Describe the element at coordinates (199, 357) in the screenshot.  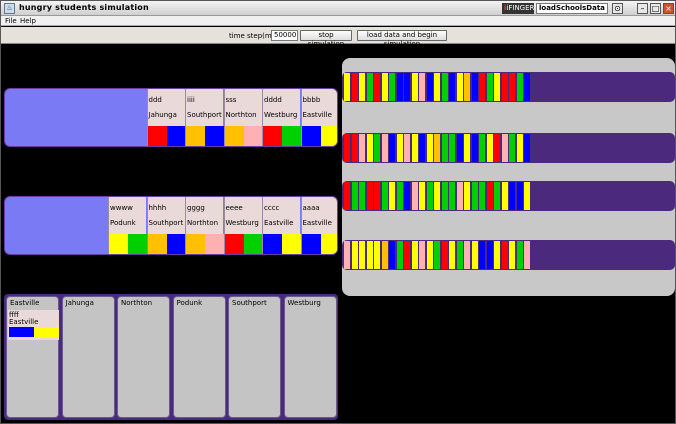
I see `cafeteria-podunk: Podunk` at that location.